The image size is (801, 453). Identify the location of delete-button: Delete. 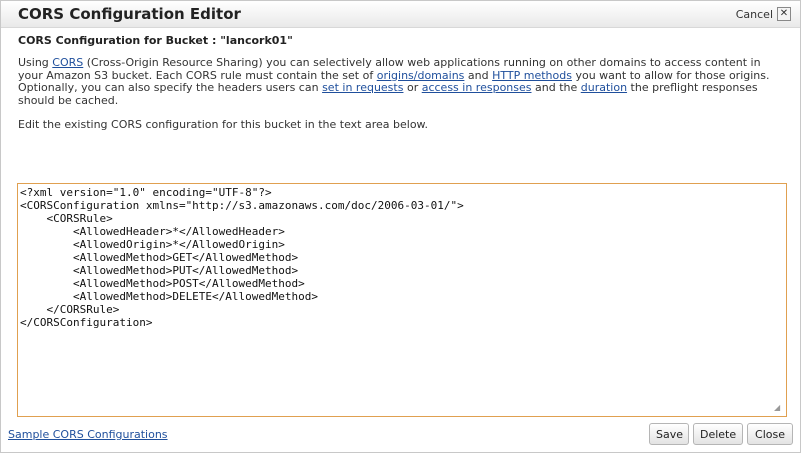
(718, 434).